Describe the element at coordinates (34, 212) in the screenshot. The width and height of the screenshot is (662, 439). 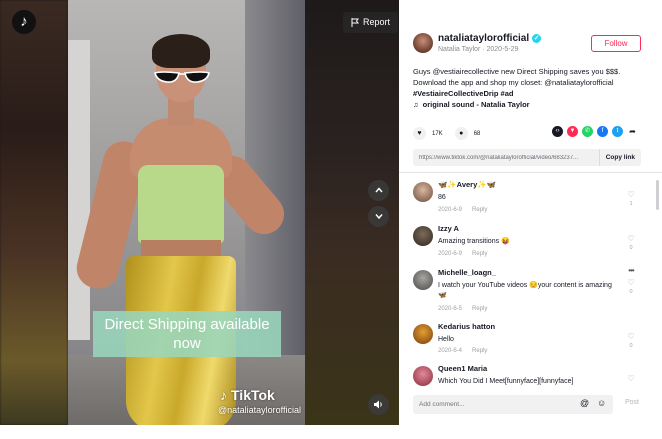
I see `blurred-background-left` at that location.